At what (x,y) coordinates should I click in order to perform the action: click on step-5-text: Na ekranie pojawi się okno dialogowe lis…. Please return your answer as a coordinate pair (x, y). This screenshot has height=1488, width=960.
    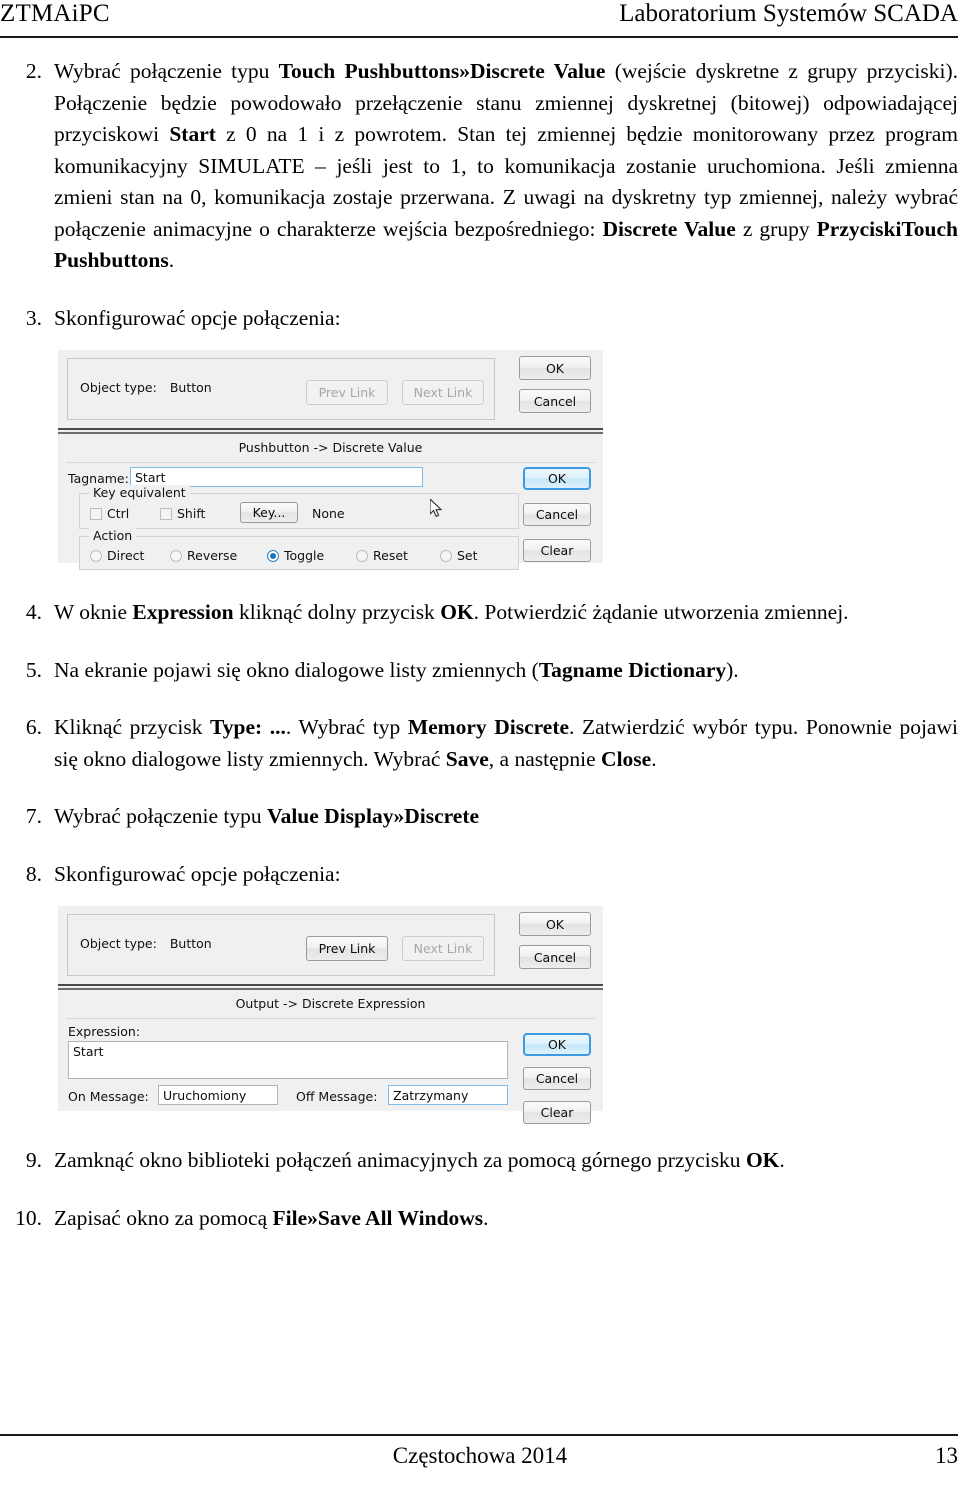
    Looking at the image, I should click on (507, 671).